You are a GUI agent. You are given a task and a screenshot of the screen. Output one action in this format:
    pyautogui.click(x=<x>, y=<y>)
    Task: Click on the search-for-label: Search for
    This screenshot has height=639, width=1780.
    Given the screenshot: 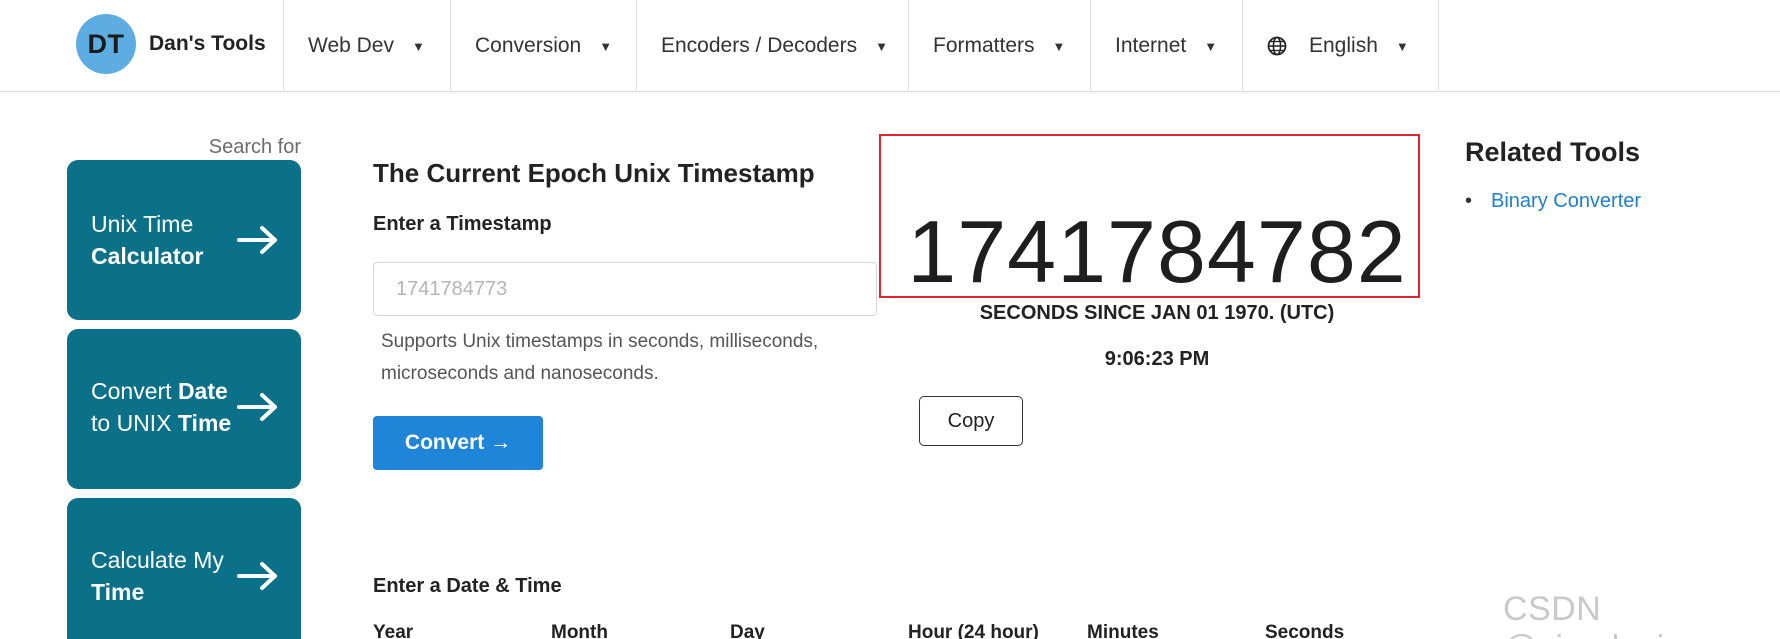 What is the action you would take?
    pyautogui.click(x=254, y=147)
    